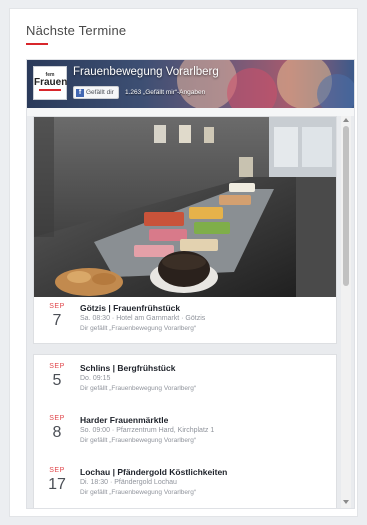 Image resolution: width=367 pixels, height=525 pixels. What do you see at coordinates (57, 380) in the screenshot?
I see `event-day: 5` at bounding box center [57, 380].